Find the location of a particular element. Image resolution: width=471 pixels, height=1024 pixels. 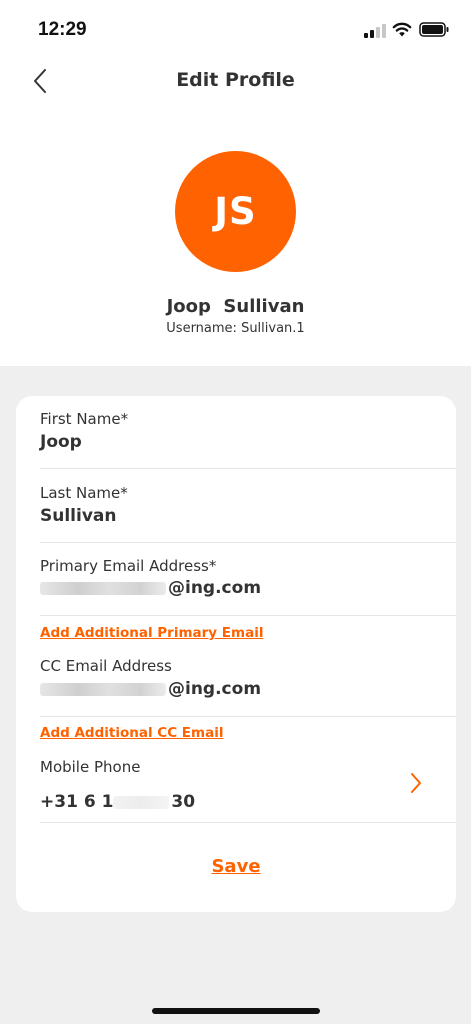

navigation-bar: Edit Profile is located at coordinates (235, 81).